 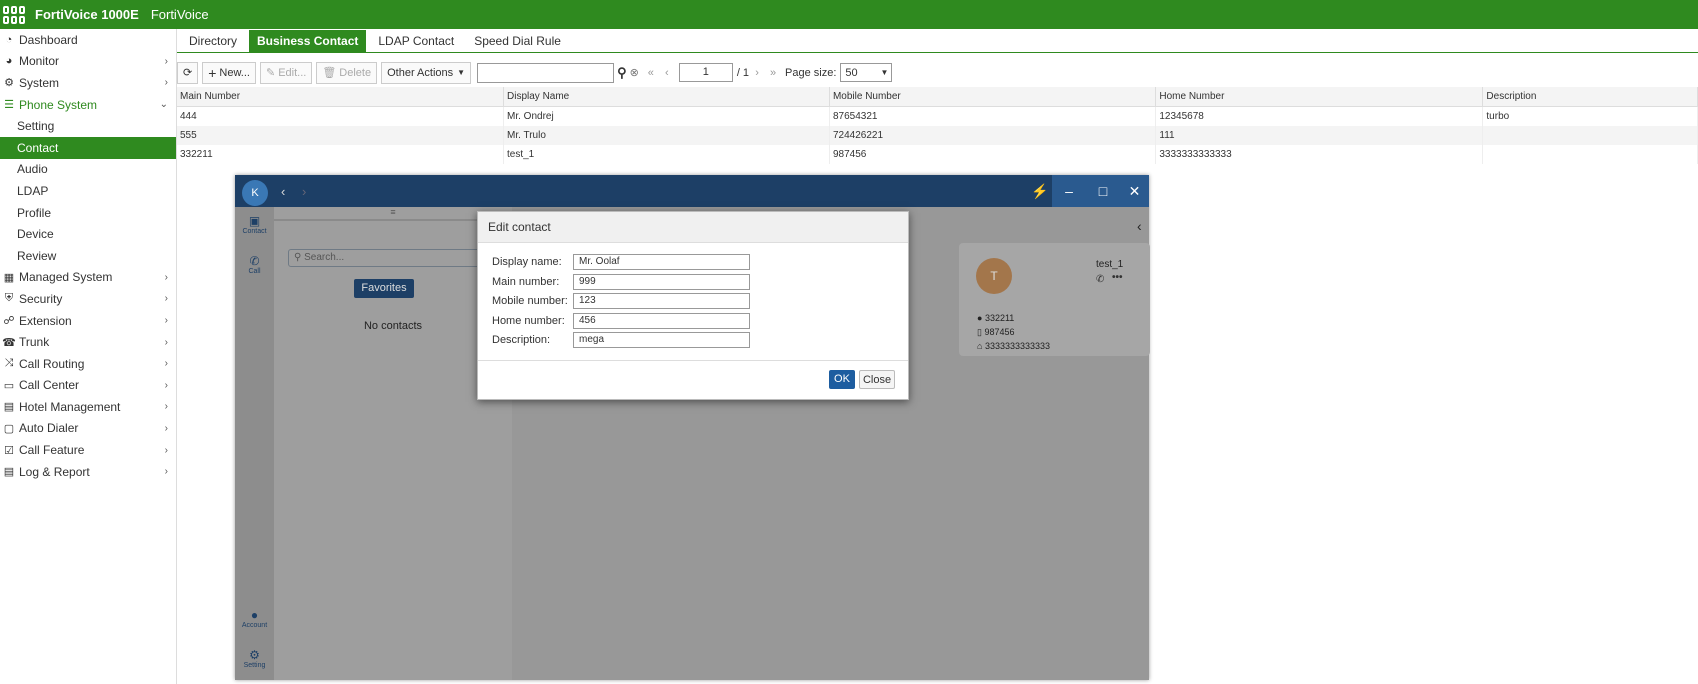 What do you see at coordinates (661, 340) in the screenshot?
I see `description-input: mega` at bounding box center [661, 340].